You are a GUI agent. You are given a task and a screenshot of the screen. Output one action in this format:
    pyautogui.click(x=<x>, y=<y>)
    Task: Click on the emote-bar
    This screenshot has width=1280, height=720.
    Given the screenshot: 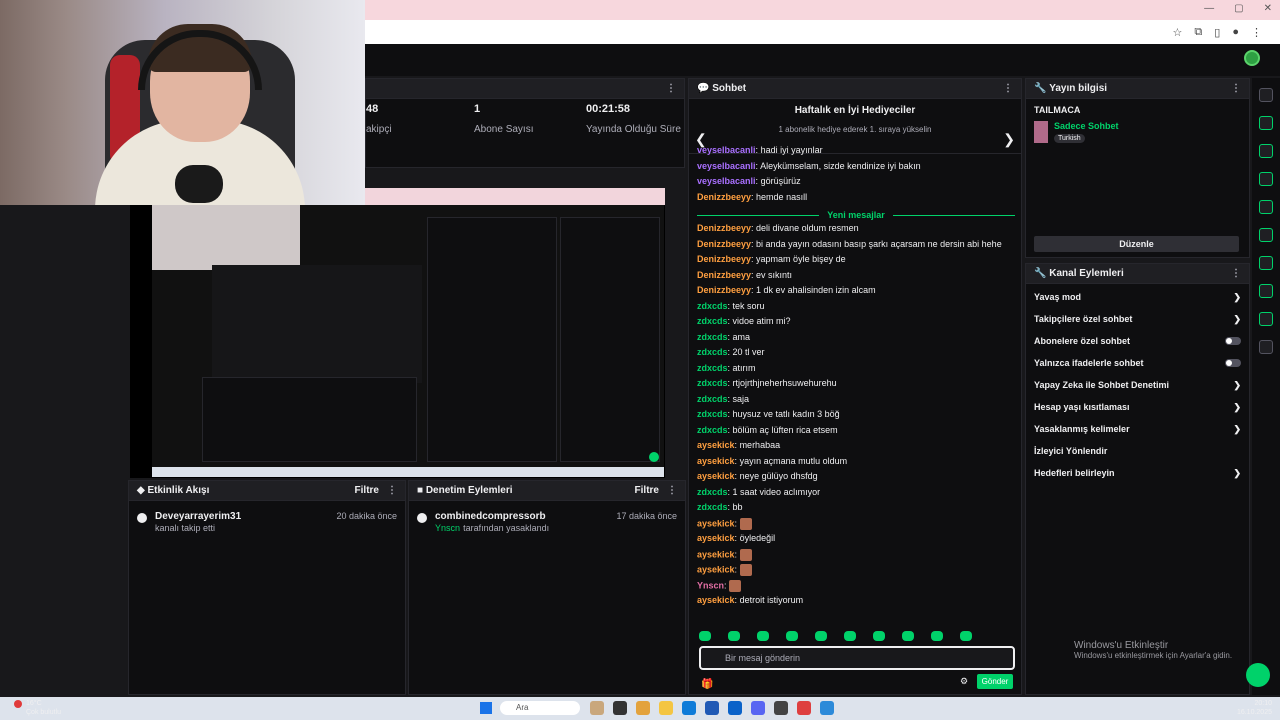 What is the action you would take?
    pyautogui.click(x=835, y=636)
    